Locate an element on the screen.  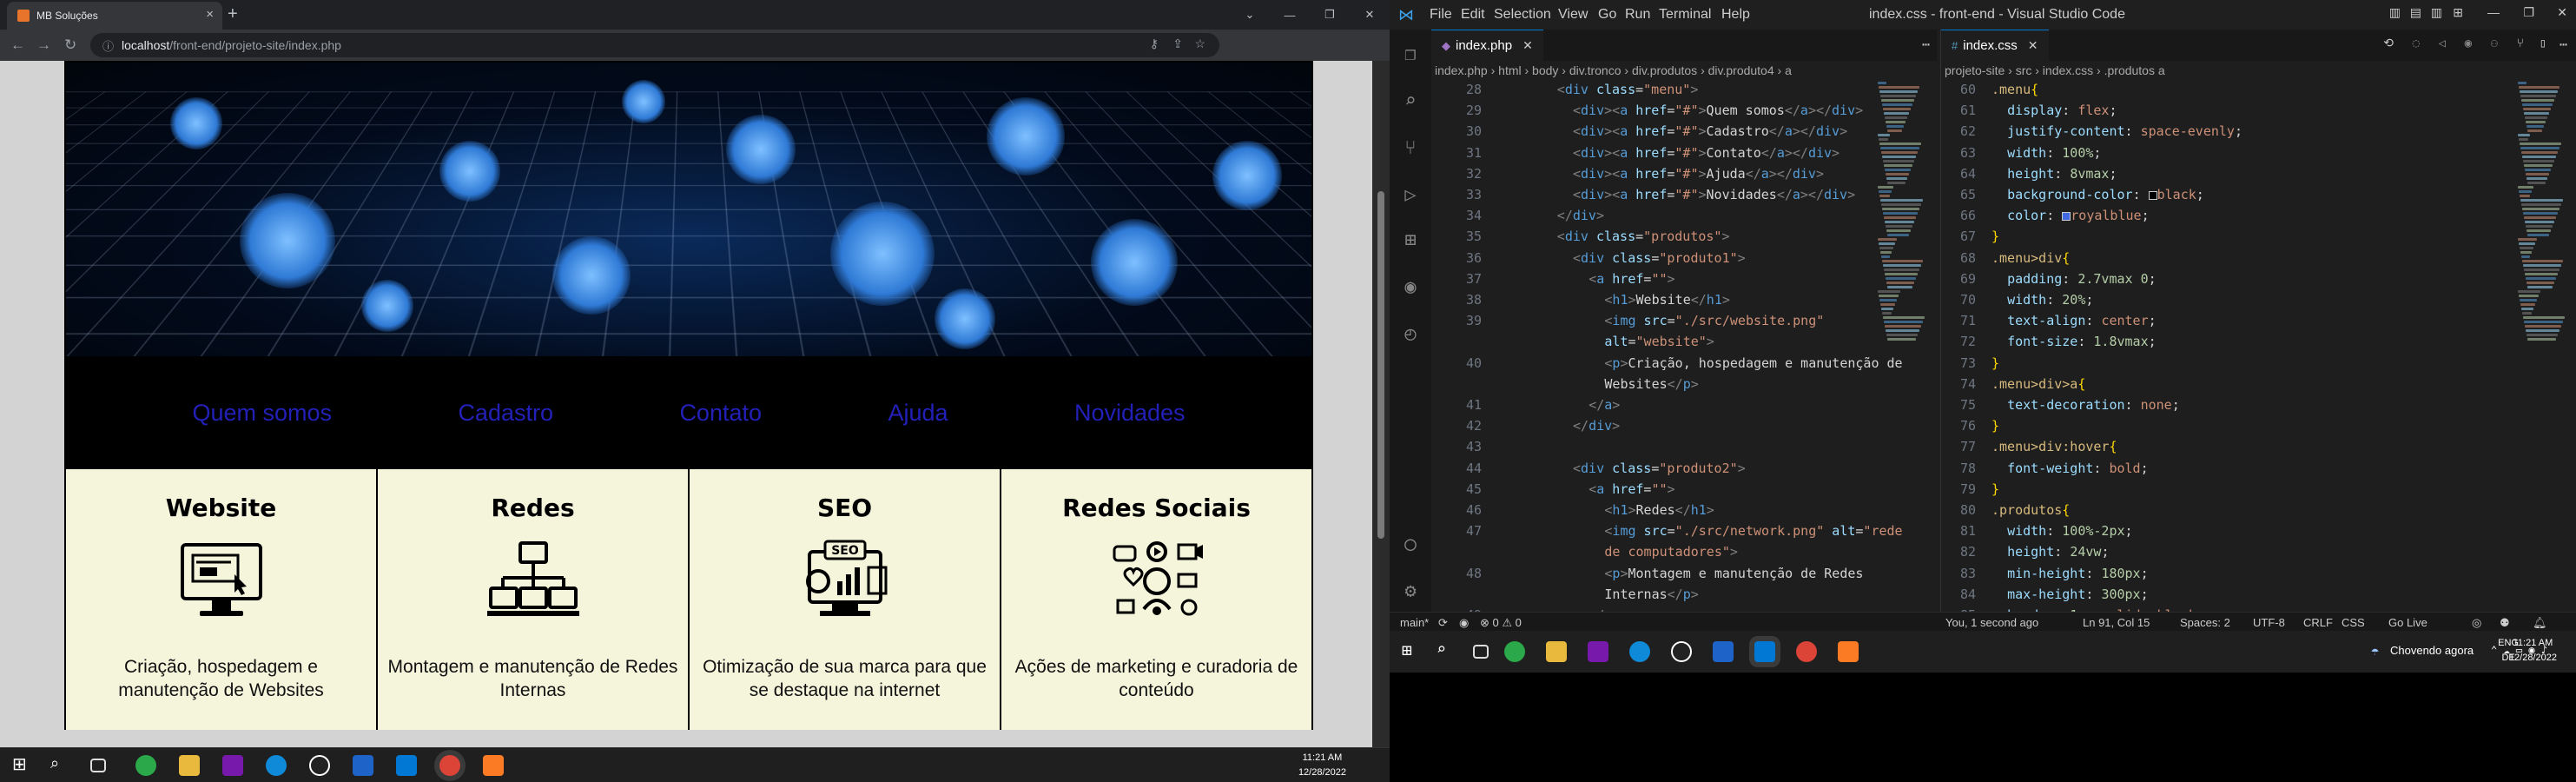
git-branch: main* is located at coordinates (1415, 622).